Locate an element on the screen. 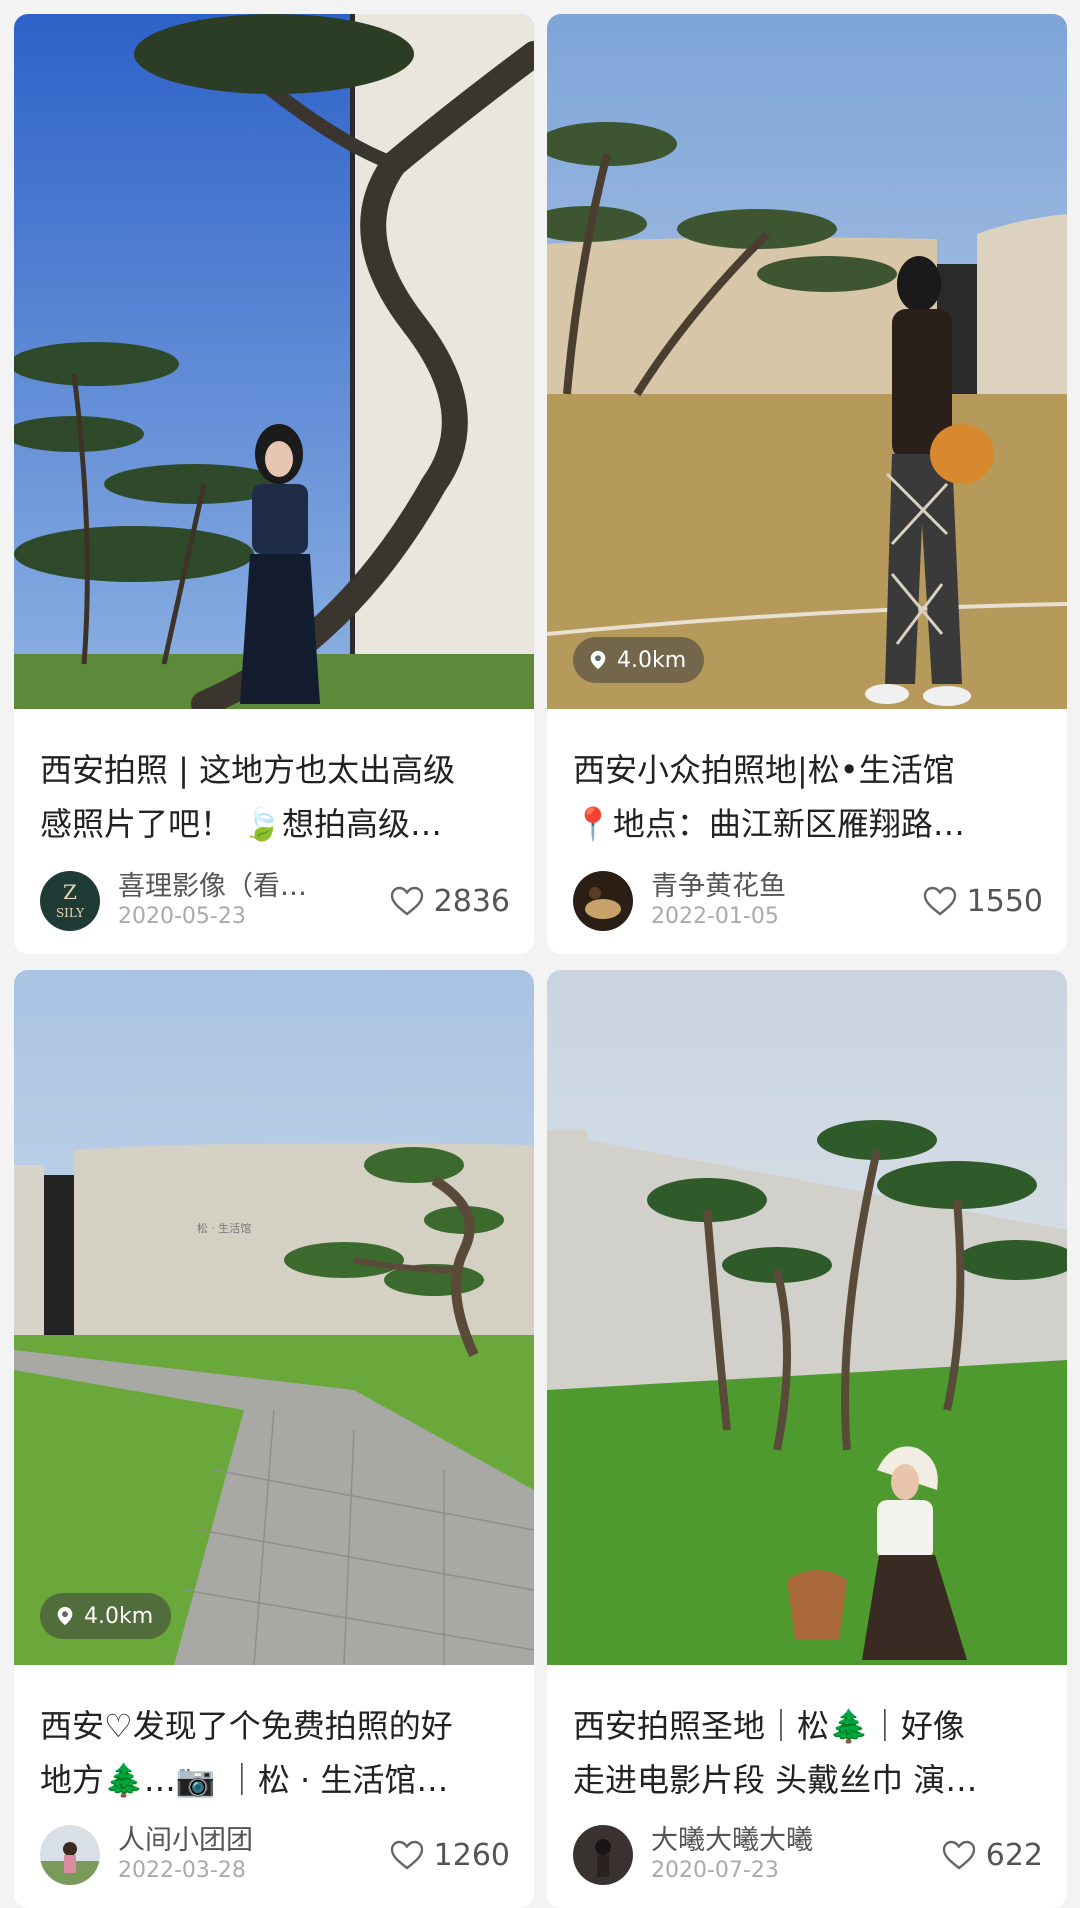 Image resolution: width=1080 pixels, height=1908 pixels. like-button: 1260 is located at coordinates (450, 1855).